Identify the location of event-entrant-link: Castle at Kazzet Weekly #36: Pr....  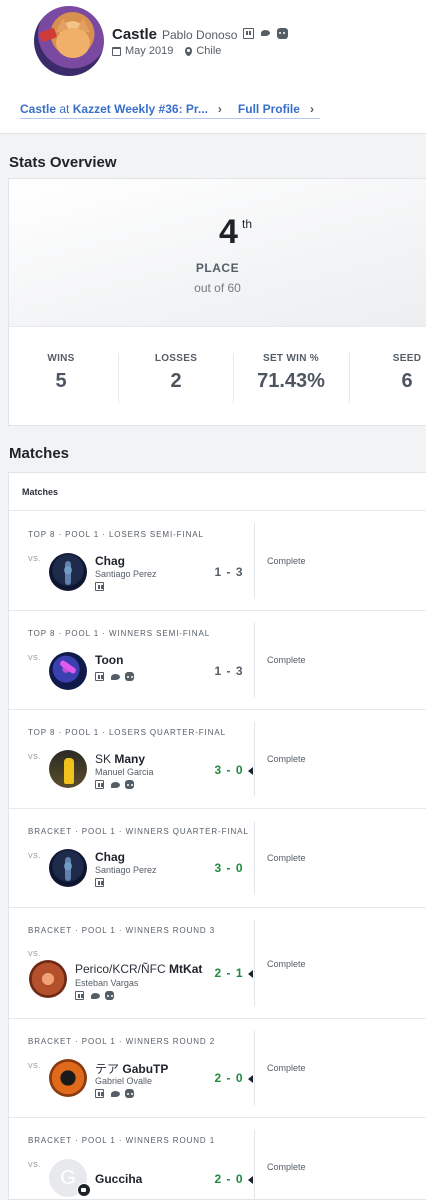
(114, 109).